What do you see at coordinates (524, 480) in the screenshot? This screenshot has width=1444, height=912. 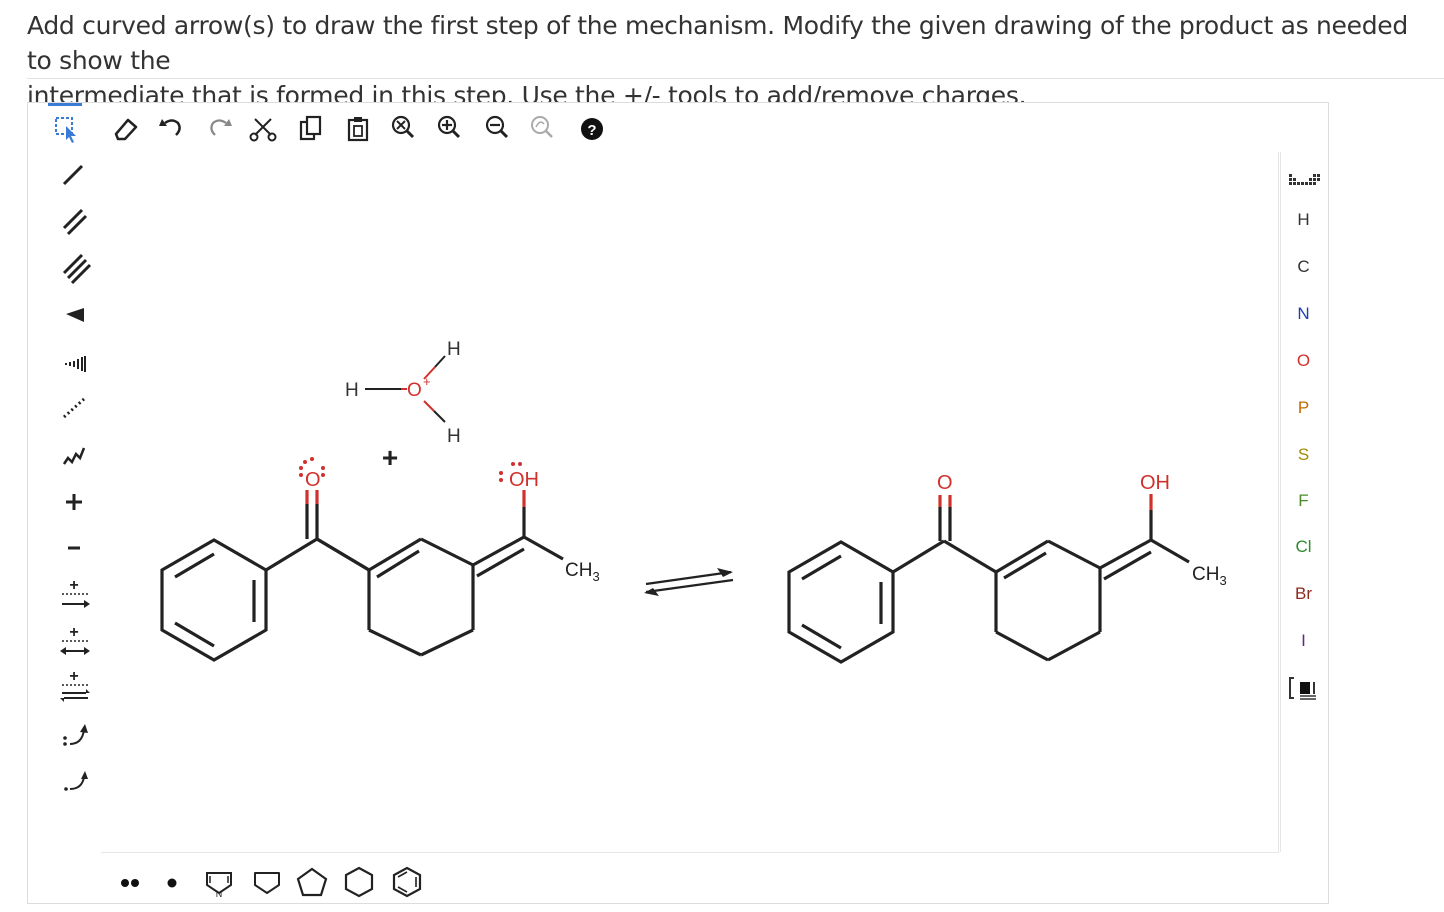 I see `reactant-enol-oh: OH` at bounding box center [524, 480].